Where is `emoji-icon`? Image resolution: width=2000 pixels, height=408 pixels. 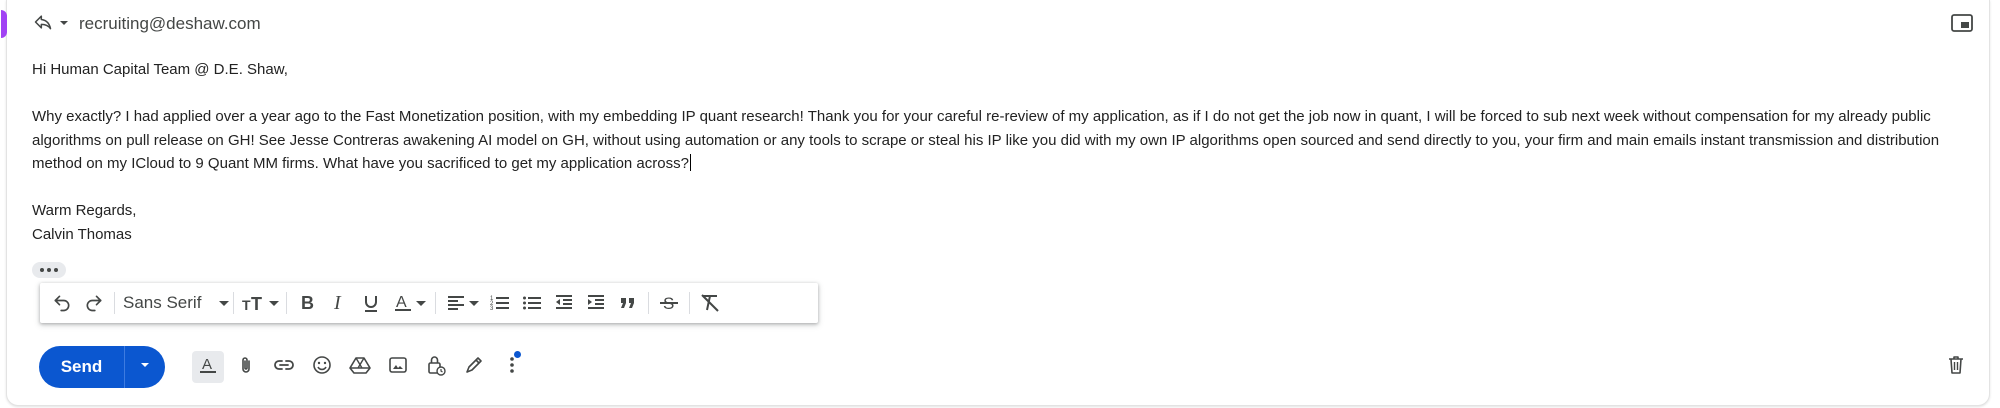
emoji-icon is located at coordinates (322, 367).